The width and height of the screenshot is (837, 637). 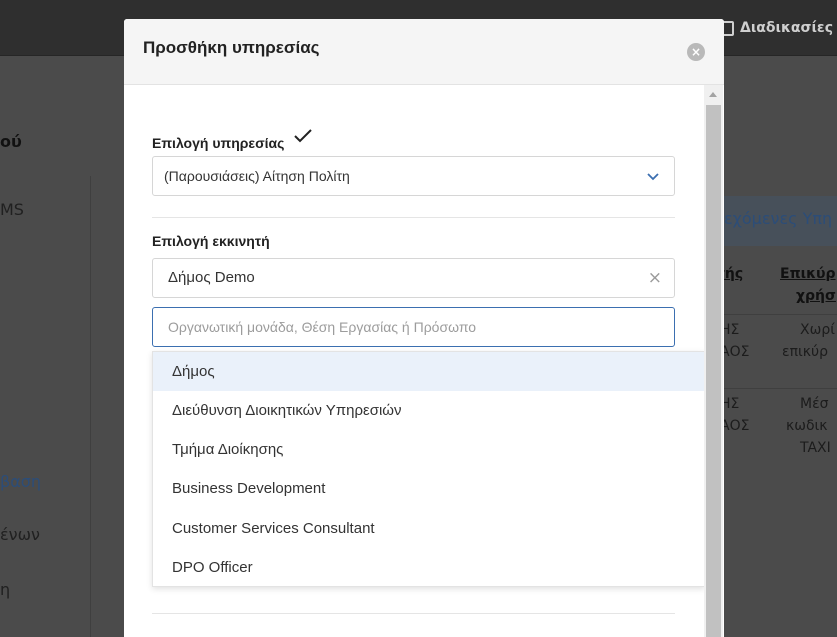 What do you see at coordinates (734, 274) in the screenshot?
I see `column-header: τής` at bounding box center [734, 274].